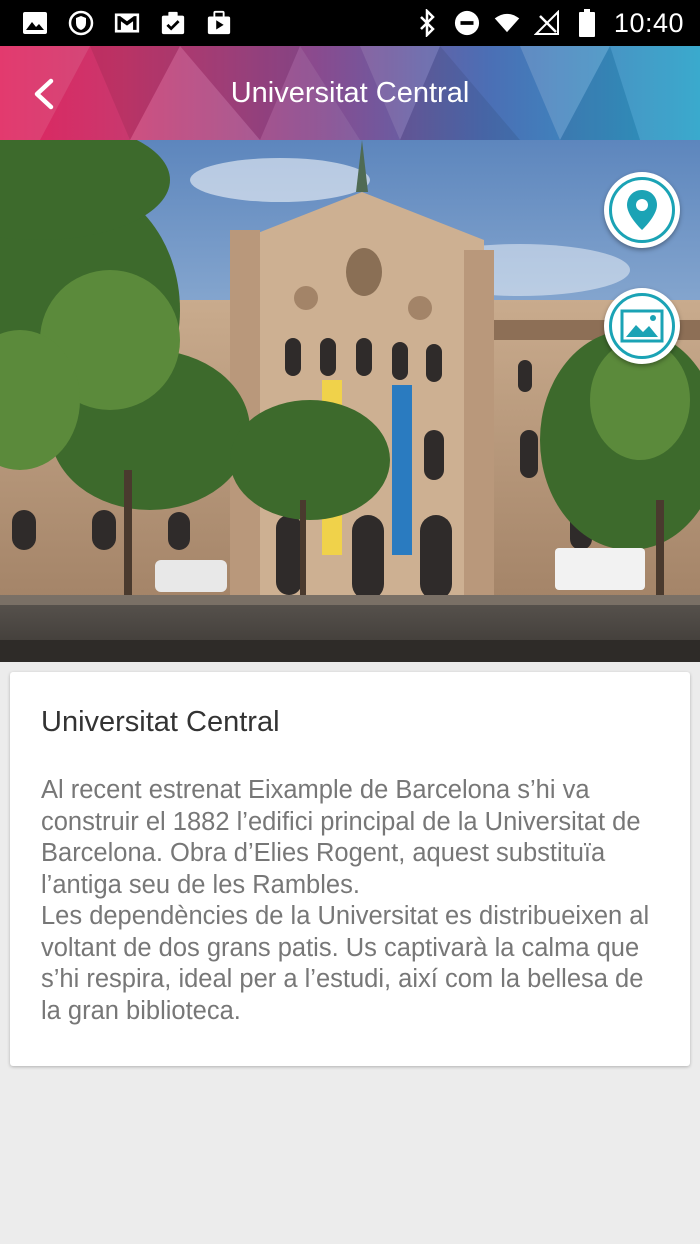  Describe the element at coordinates (350, 23) in the screenshot. I see `status-bar: 10:40` at that location.